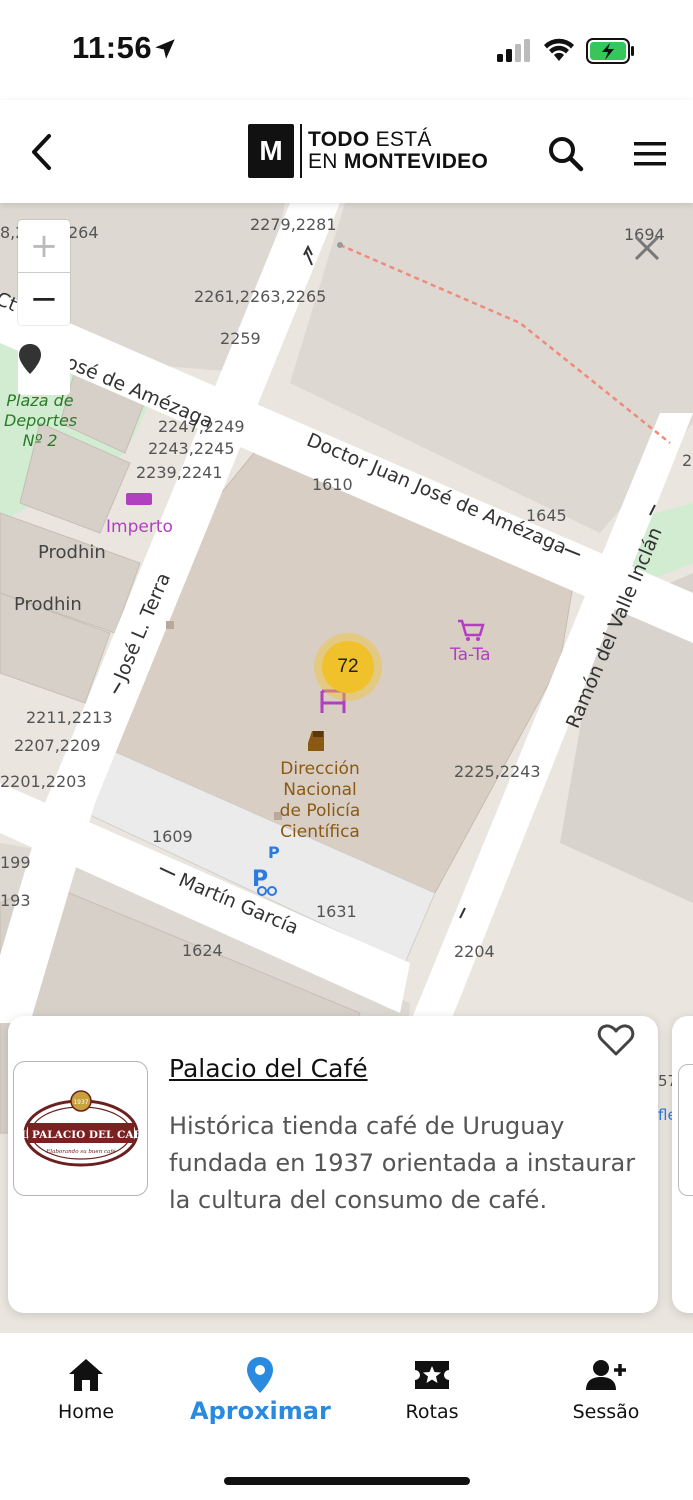 This screenshot has height=1500, width=693. I want to click on back-button, so click(42, 152).